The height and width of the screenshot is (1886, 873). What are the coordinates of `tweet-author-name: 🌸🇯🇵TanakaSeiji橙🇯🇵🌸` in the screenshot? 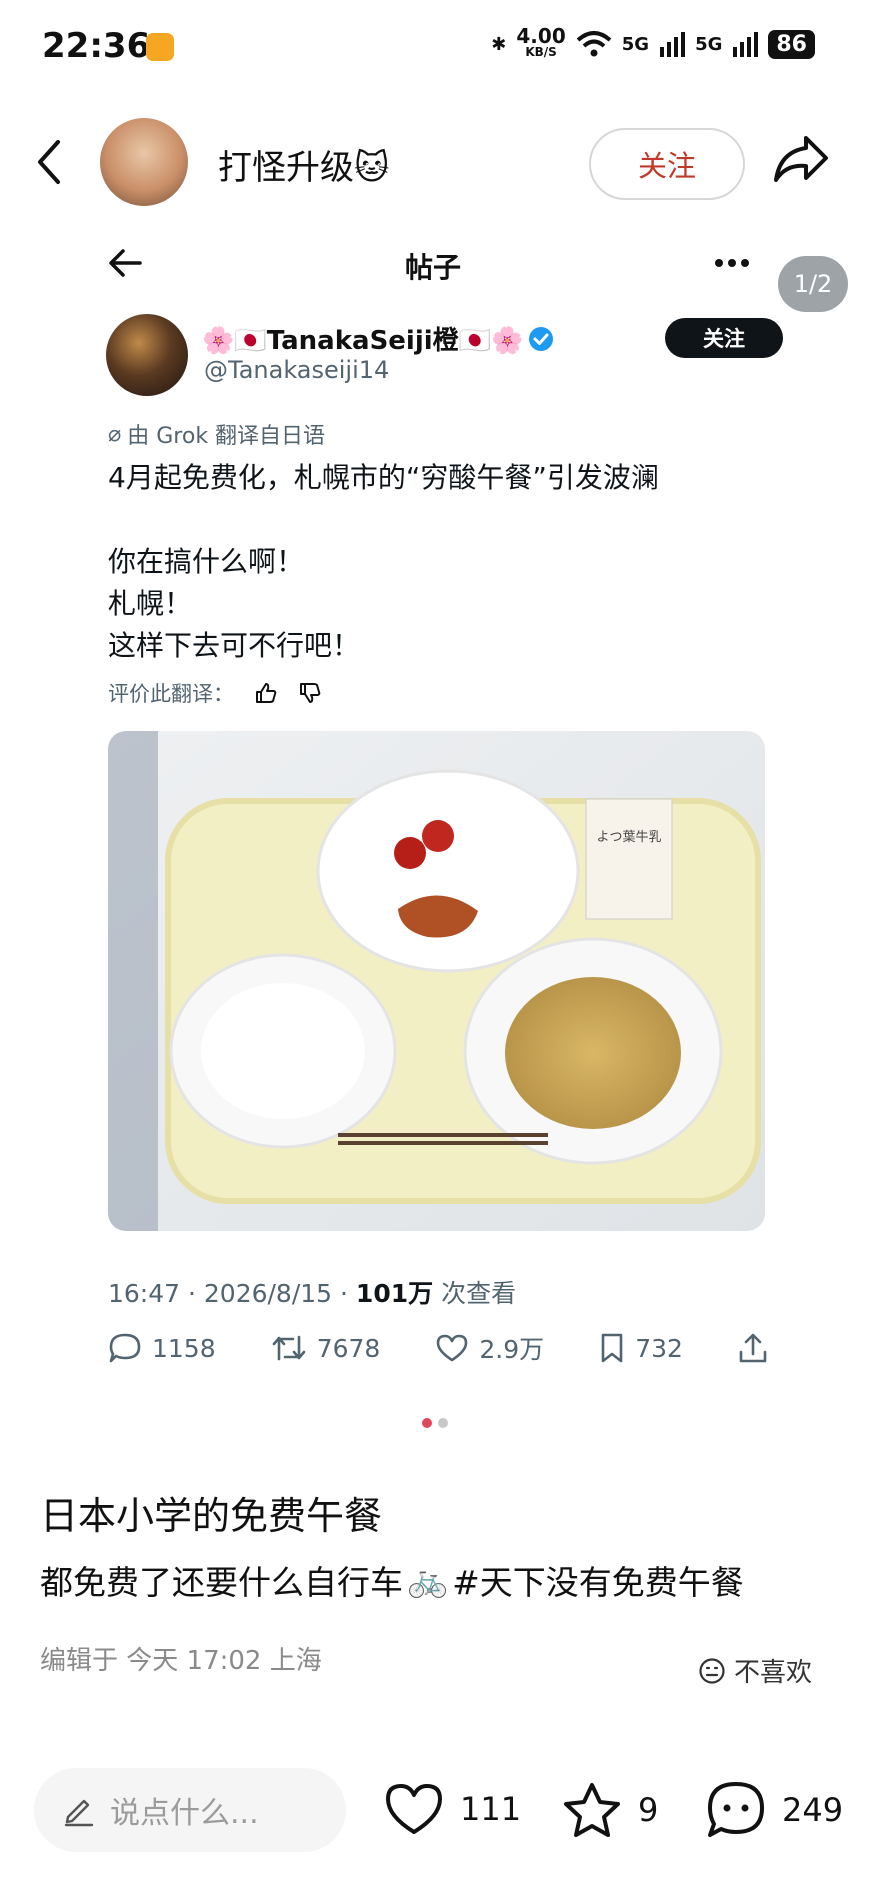 It's located at (378, 338).